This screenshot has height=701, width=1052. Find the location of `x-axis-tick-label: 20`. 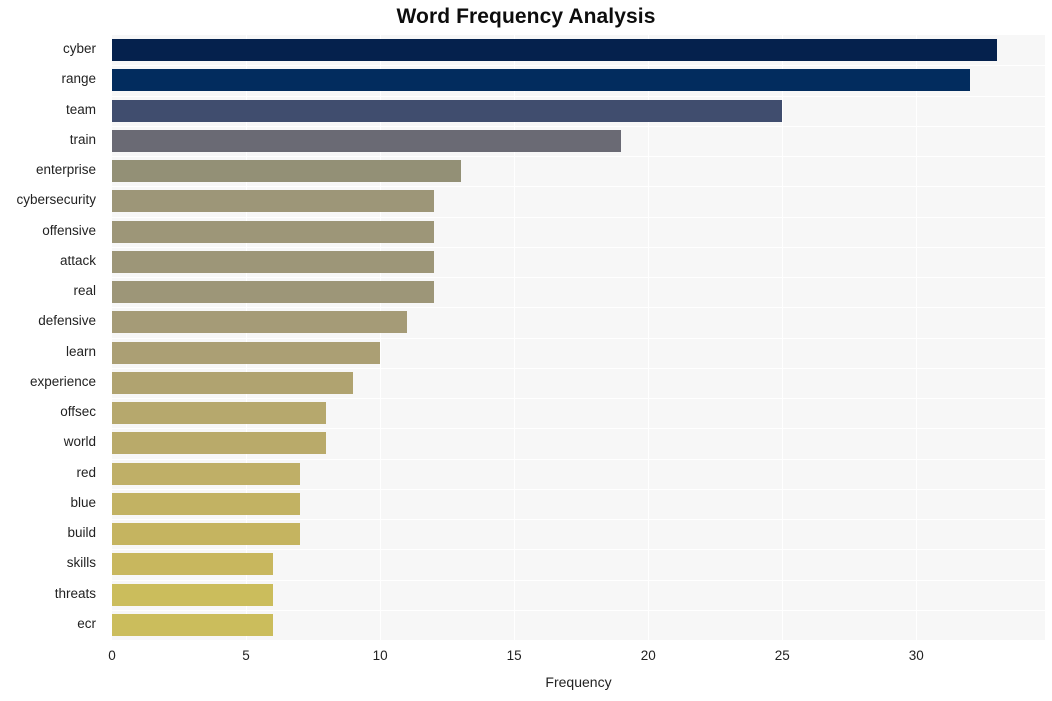

x-axis-tick-label: 20 is located at coordinates (648, 655).